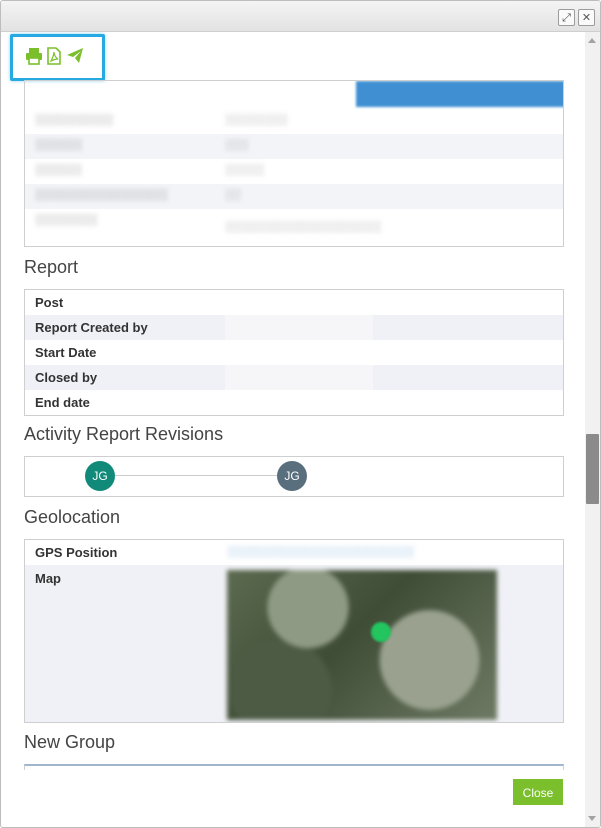 This screenshot has width=601, height=828. Describe the element at coordinates (592, 818) in the screenshot. I see `scroll-down-icon` at that location.